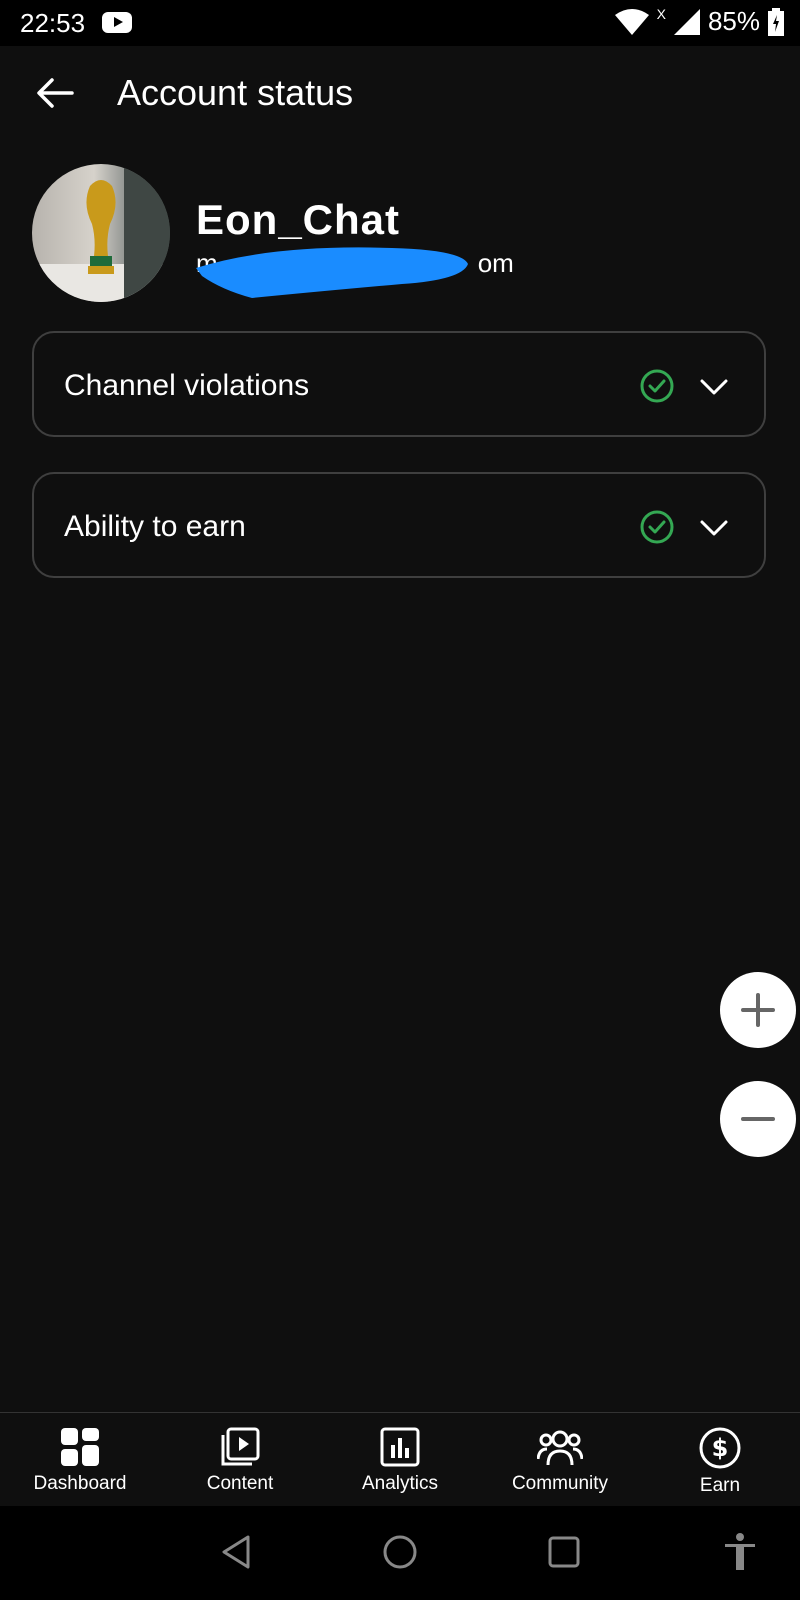  Describe the element at coordinates (564, 1552) in the screenshot. I see `recents-square-icon` at that location.